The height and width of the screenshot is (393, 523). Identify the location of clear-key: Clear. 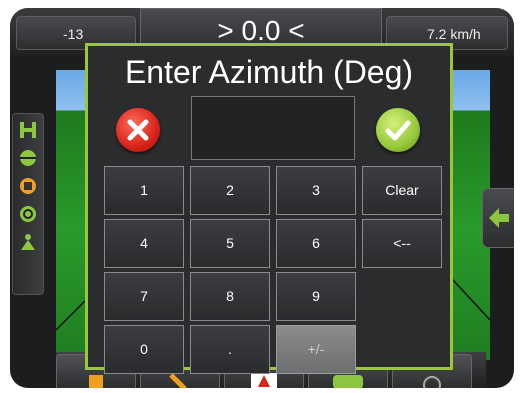
(402, 190).